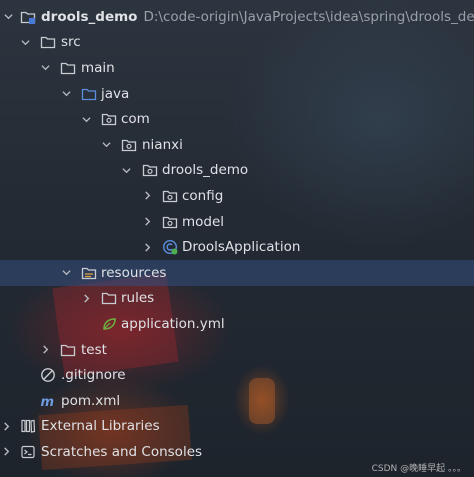  Describe the element at coordinates (122, 451) in the screenshot. I see `tree-label-scratches: Scratches and Consoles` at that location.